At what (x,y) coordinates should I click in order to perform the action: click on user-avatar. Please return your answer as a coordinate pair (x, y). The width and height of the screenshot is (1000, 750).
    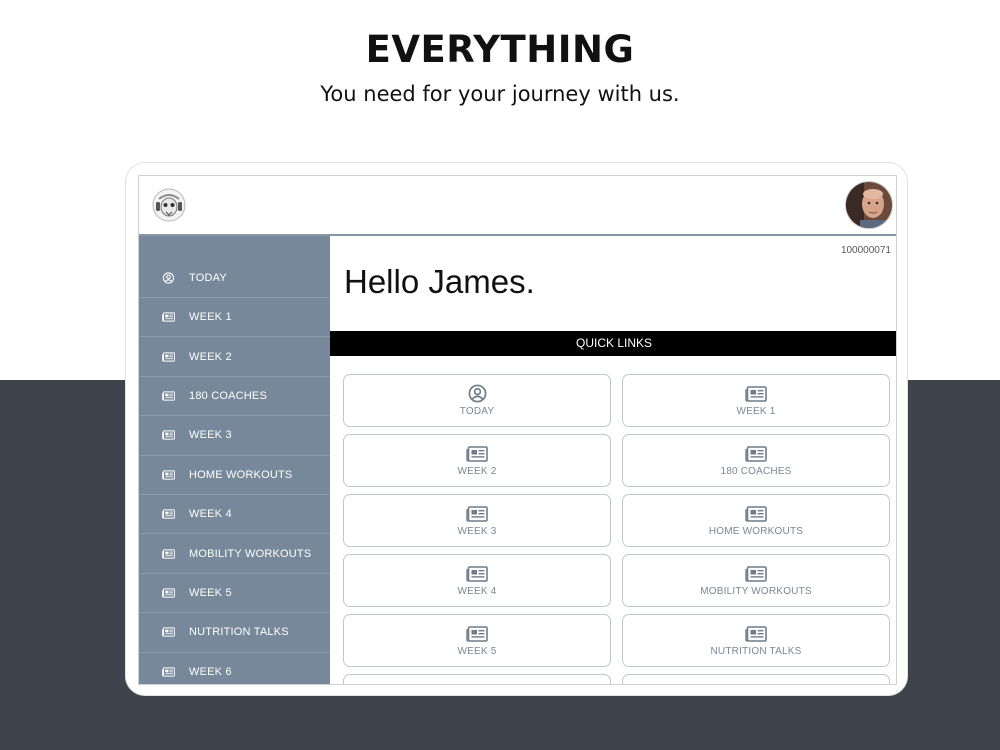
    Looking at the image, I should click on (869, 205).